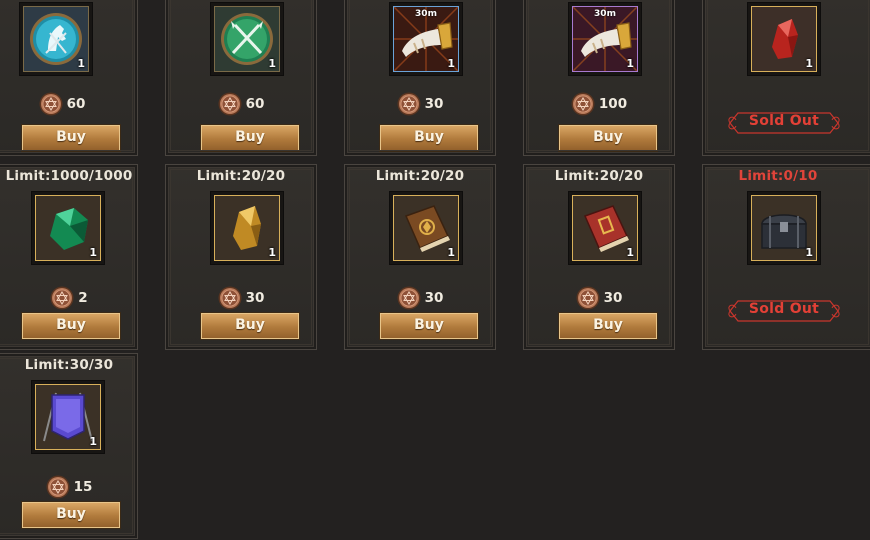 The image size is (870, 540). What do you see at coordinates (69, 176) in the screenshot?
I see `purchase-limit: Limit:1000/1000` at bounding box center [69, 176].